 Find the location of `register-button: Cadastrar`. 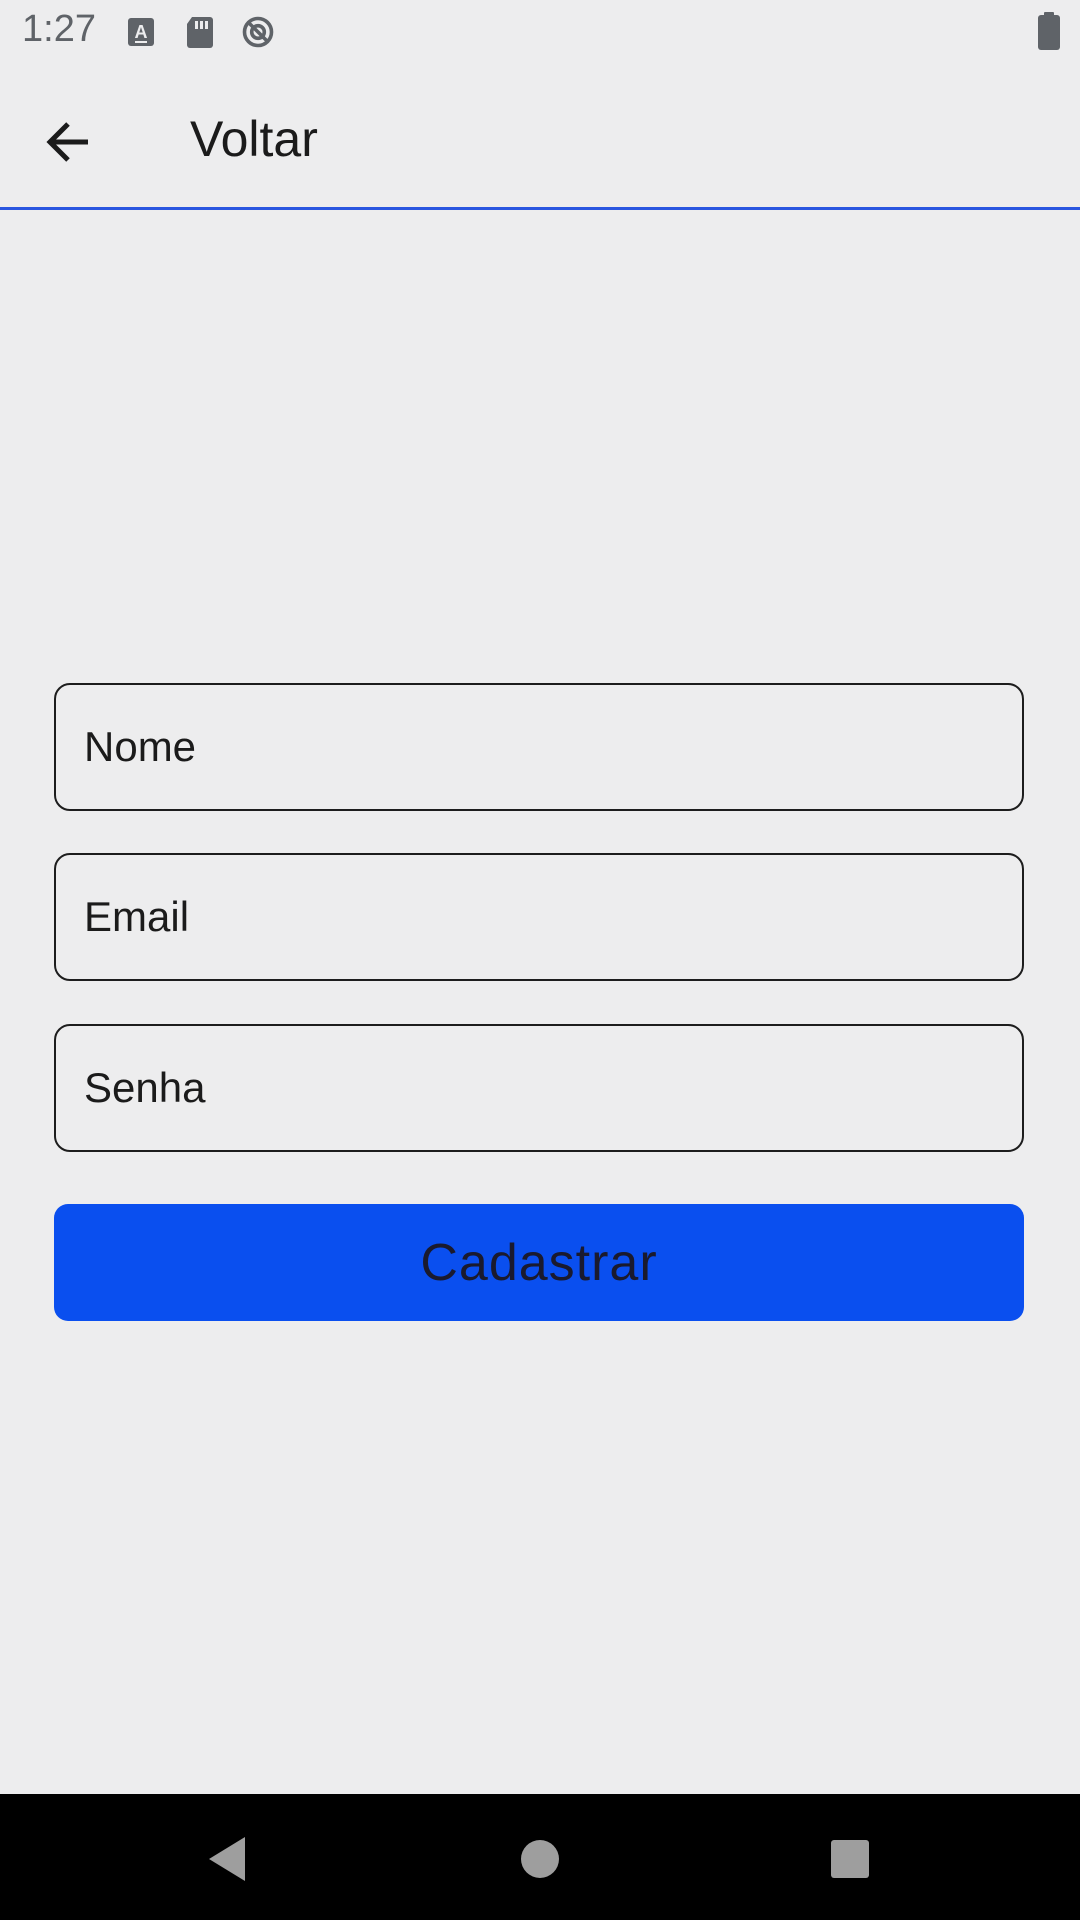

register-button: Cadastrar is located at coordinates (539, 1262).